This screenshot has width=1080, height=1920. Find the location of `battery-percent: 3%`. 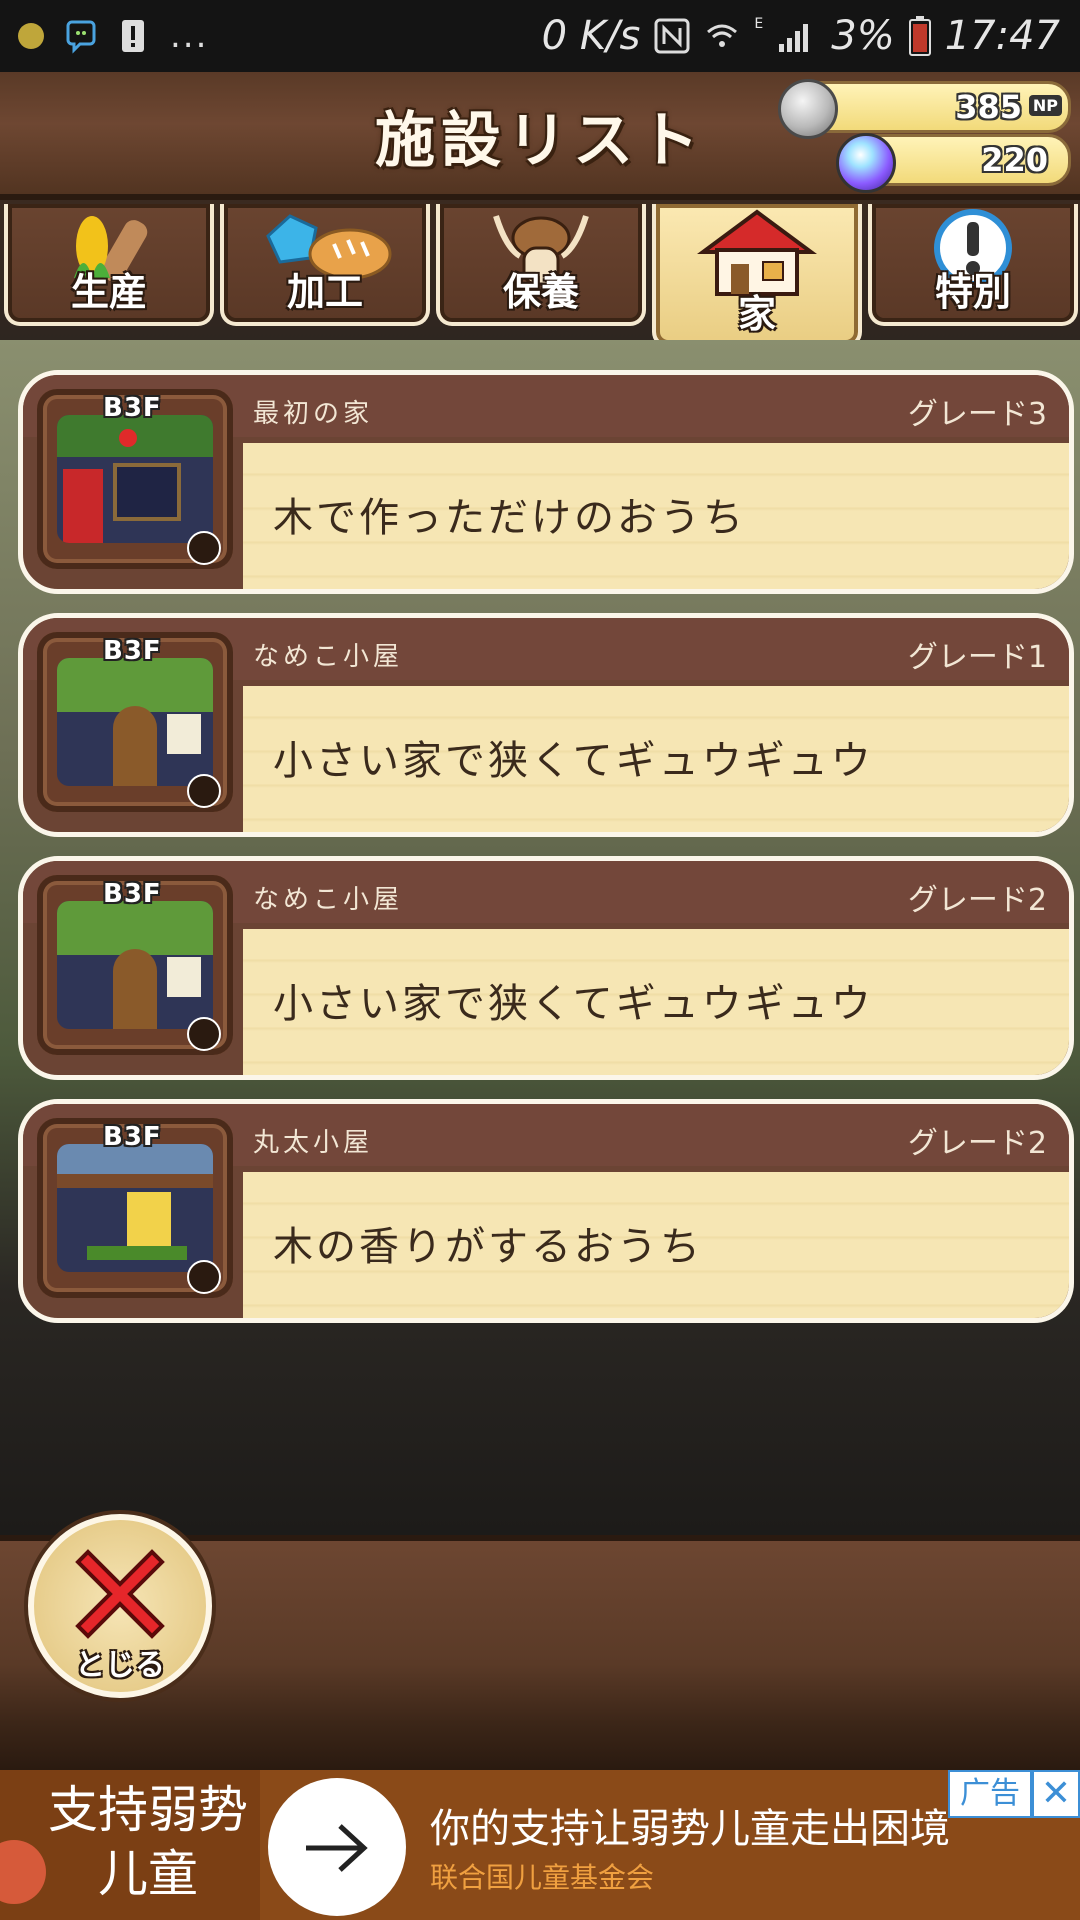

battery-percent: 3% is located at coordinates (863, 36).